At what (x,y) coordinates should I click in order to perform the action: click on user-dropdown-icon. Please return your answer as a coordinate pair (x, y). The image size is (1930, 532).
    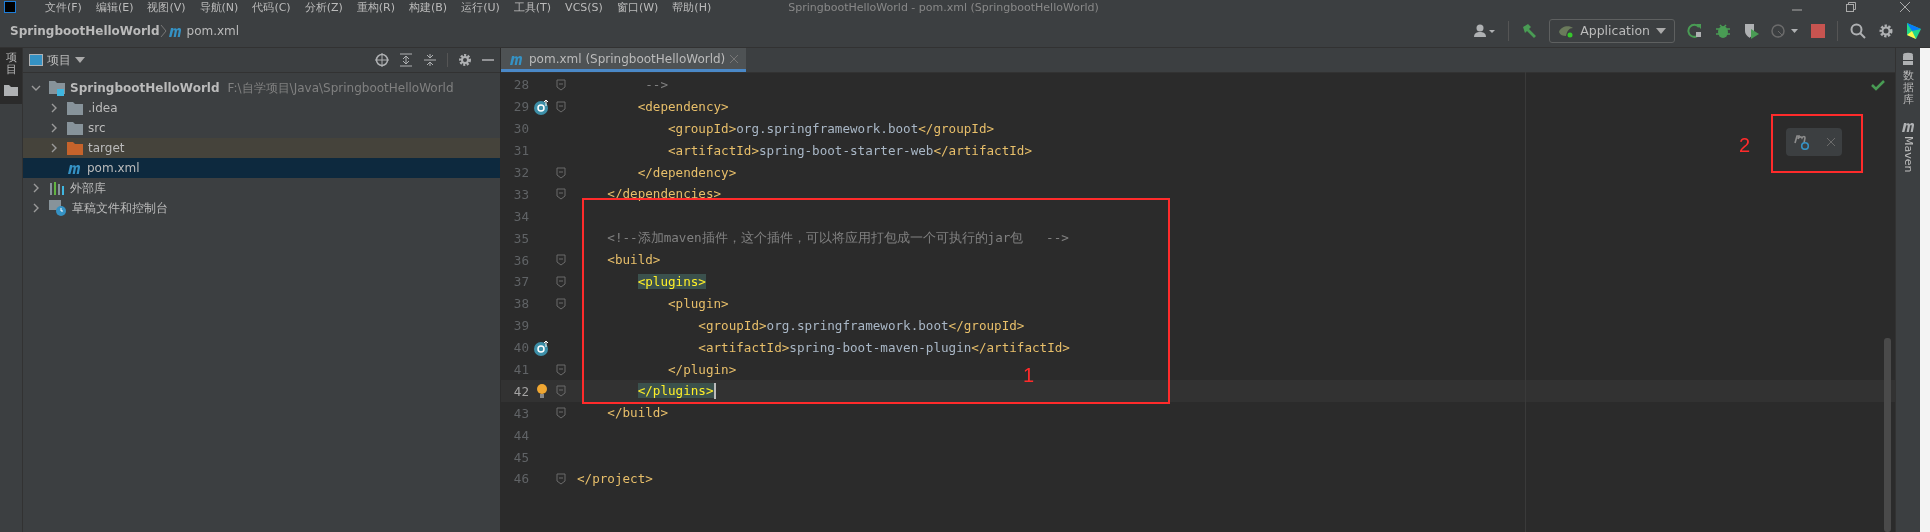
    Looking at the image, I should click on (1485, 30).